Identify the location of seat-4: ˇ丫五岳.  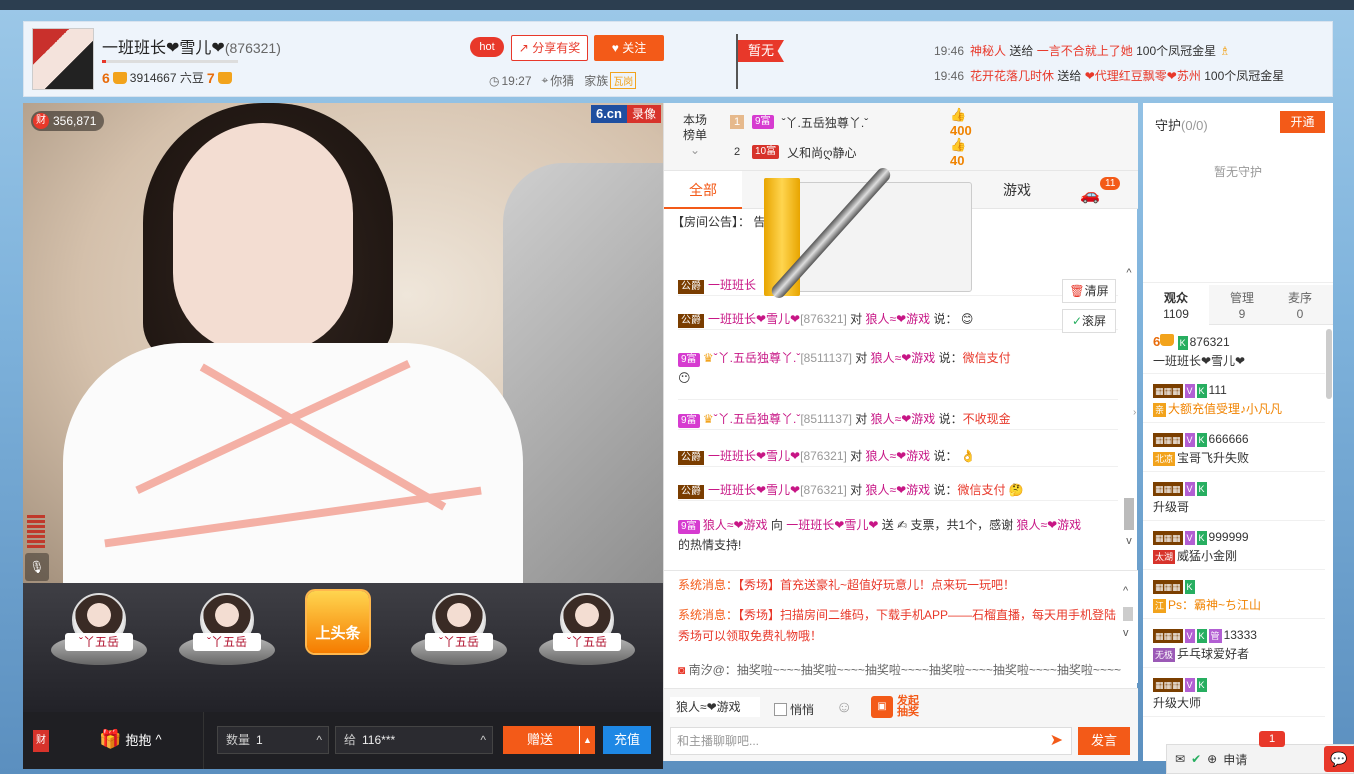
(587, 633).